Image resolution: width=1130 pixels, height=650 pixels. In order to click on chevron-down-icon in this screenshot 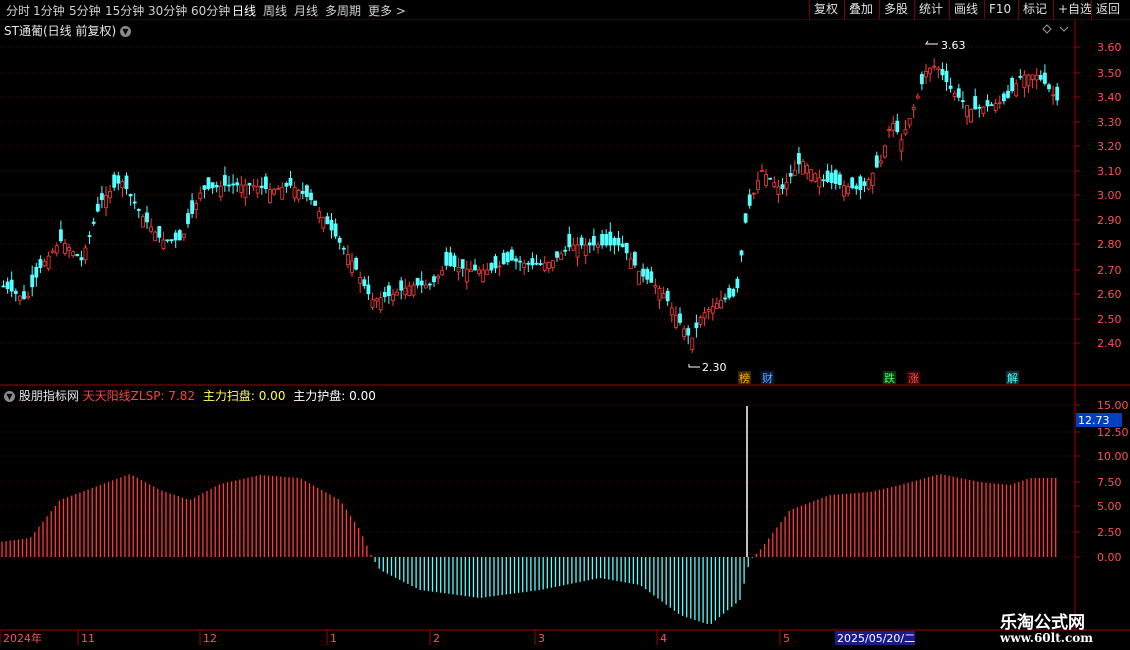, I will do `click(1064, 29)`.